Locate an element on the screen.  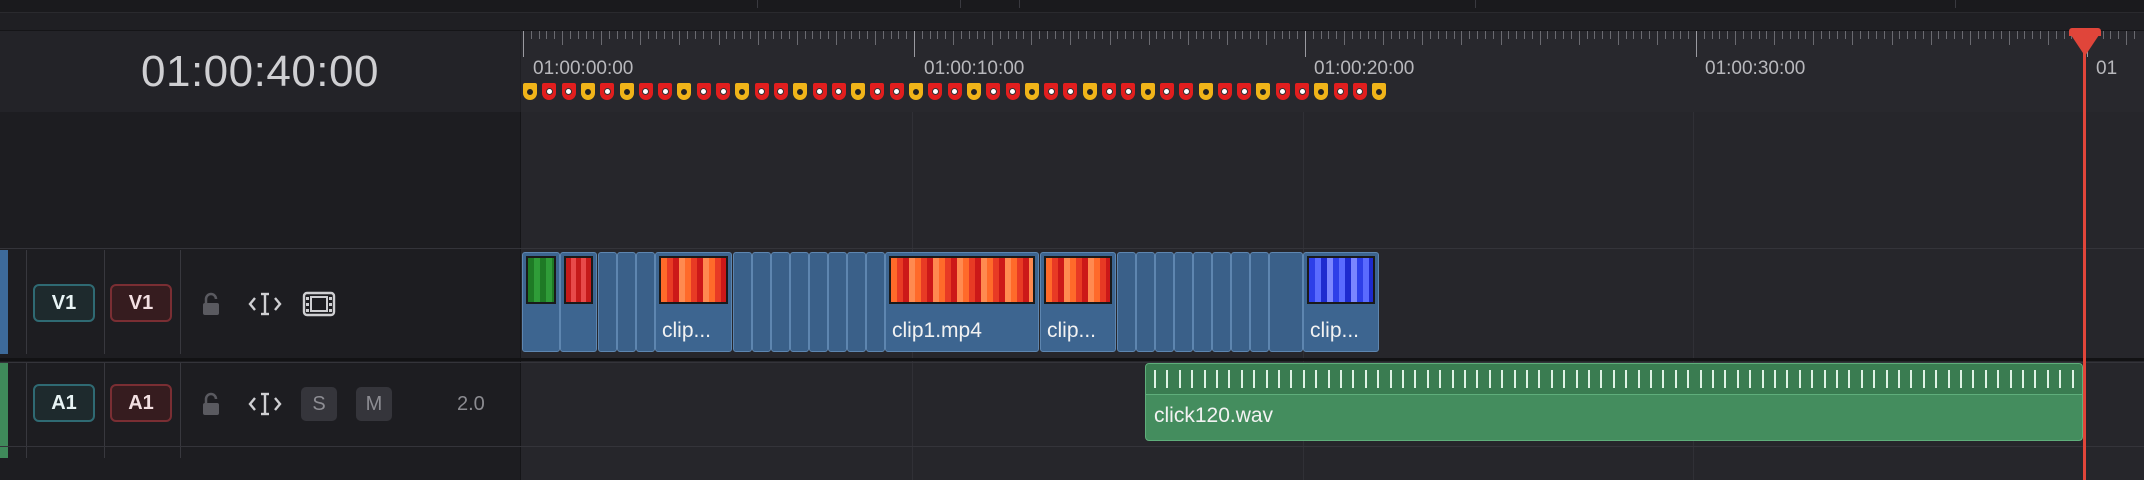
timecode-display: 01:00:40:00 is located at coordinates (260, 71).